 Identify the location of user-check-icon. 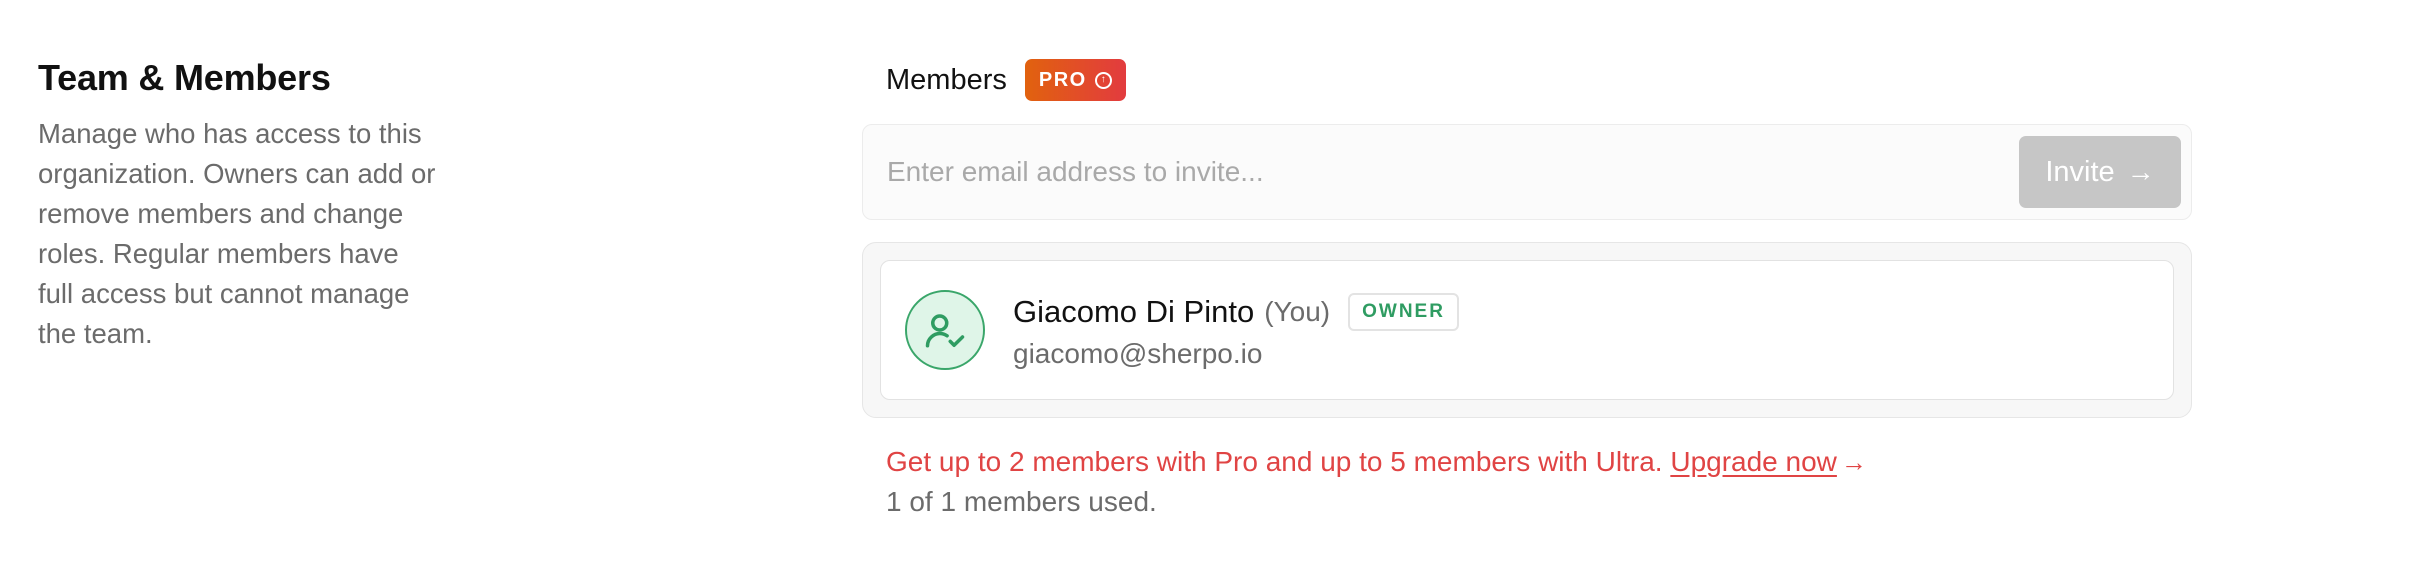
(945, 331).